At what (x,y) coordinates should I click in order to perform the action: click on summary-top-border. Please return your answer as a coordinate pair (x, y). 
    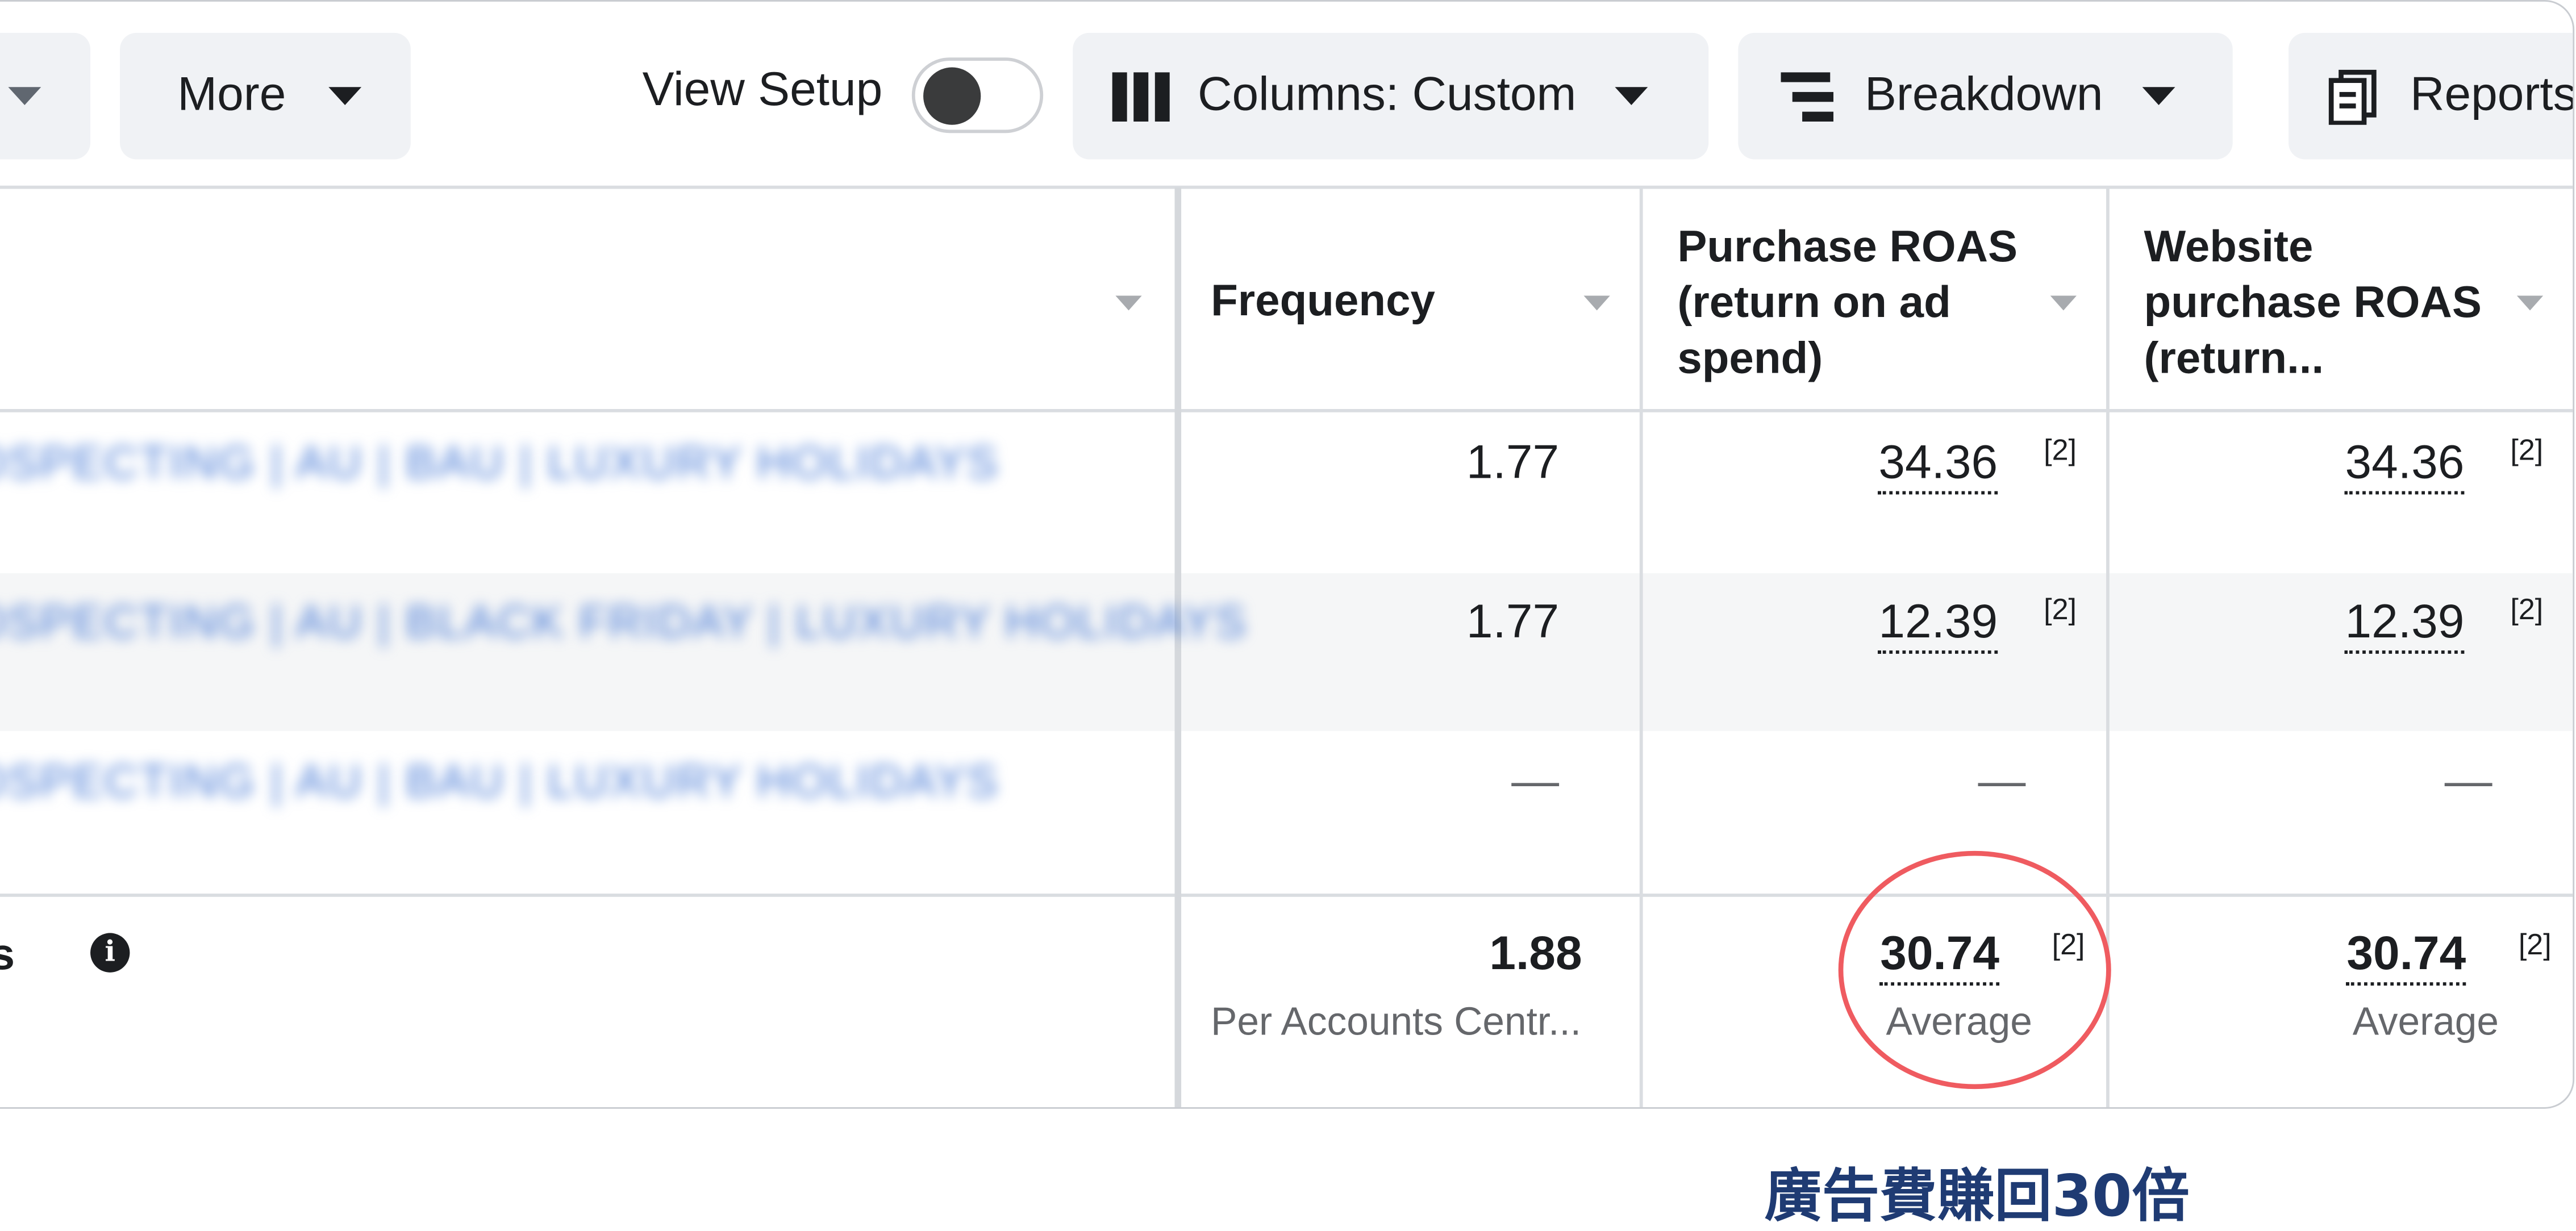
    Looking at the image, I should click on (1287, 896).